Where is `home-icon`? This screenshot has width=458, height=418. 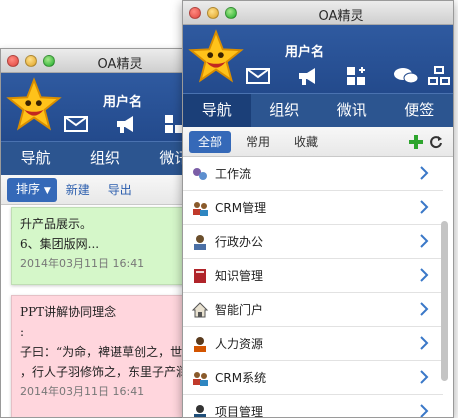 home-icon is located at coordinates (200, 309).